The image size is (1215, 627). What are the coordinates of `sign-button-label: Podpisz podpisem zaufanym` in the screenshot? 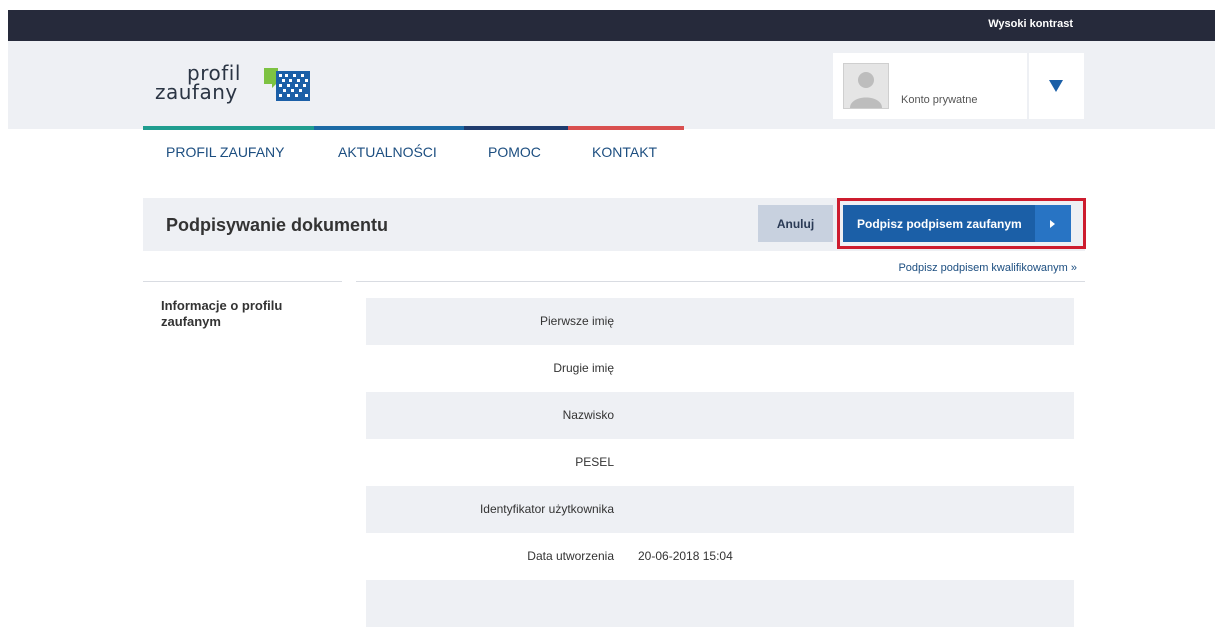 It's located at (939, 224).